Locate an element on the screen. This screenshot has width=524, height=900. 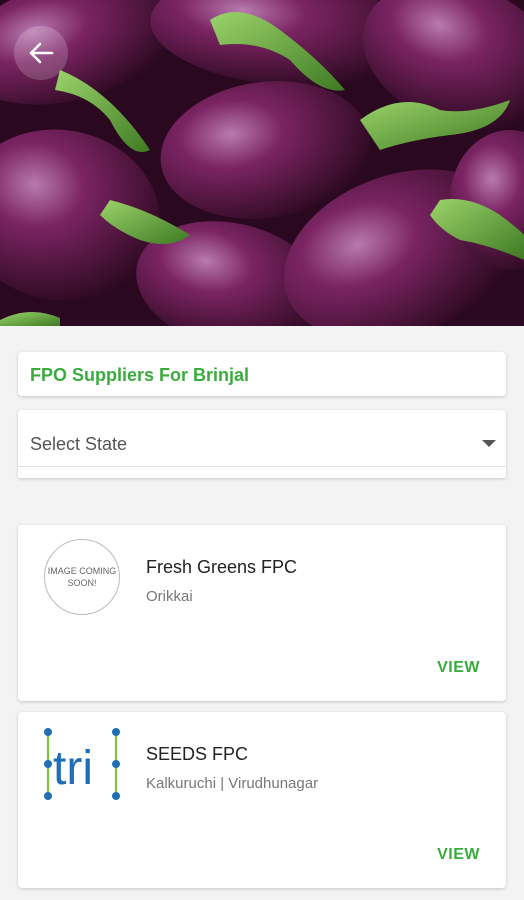
seeds-logo-icon: tri is located at coordinates (82, 764).